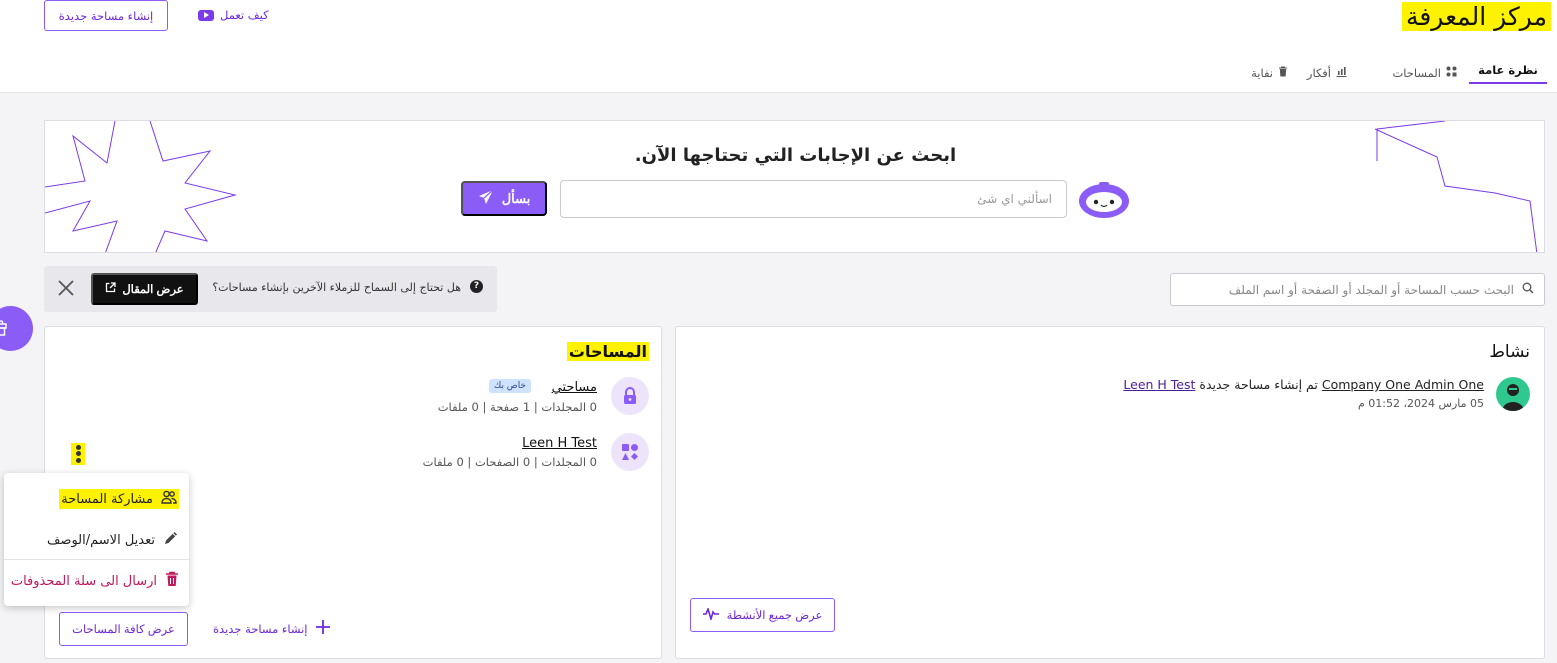  I want to click on create-space-button: إنشاء مساحة جديدة, so click(106, 15).